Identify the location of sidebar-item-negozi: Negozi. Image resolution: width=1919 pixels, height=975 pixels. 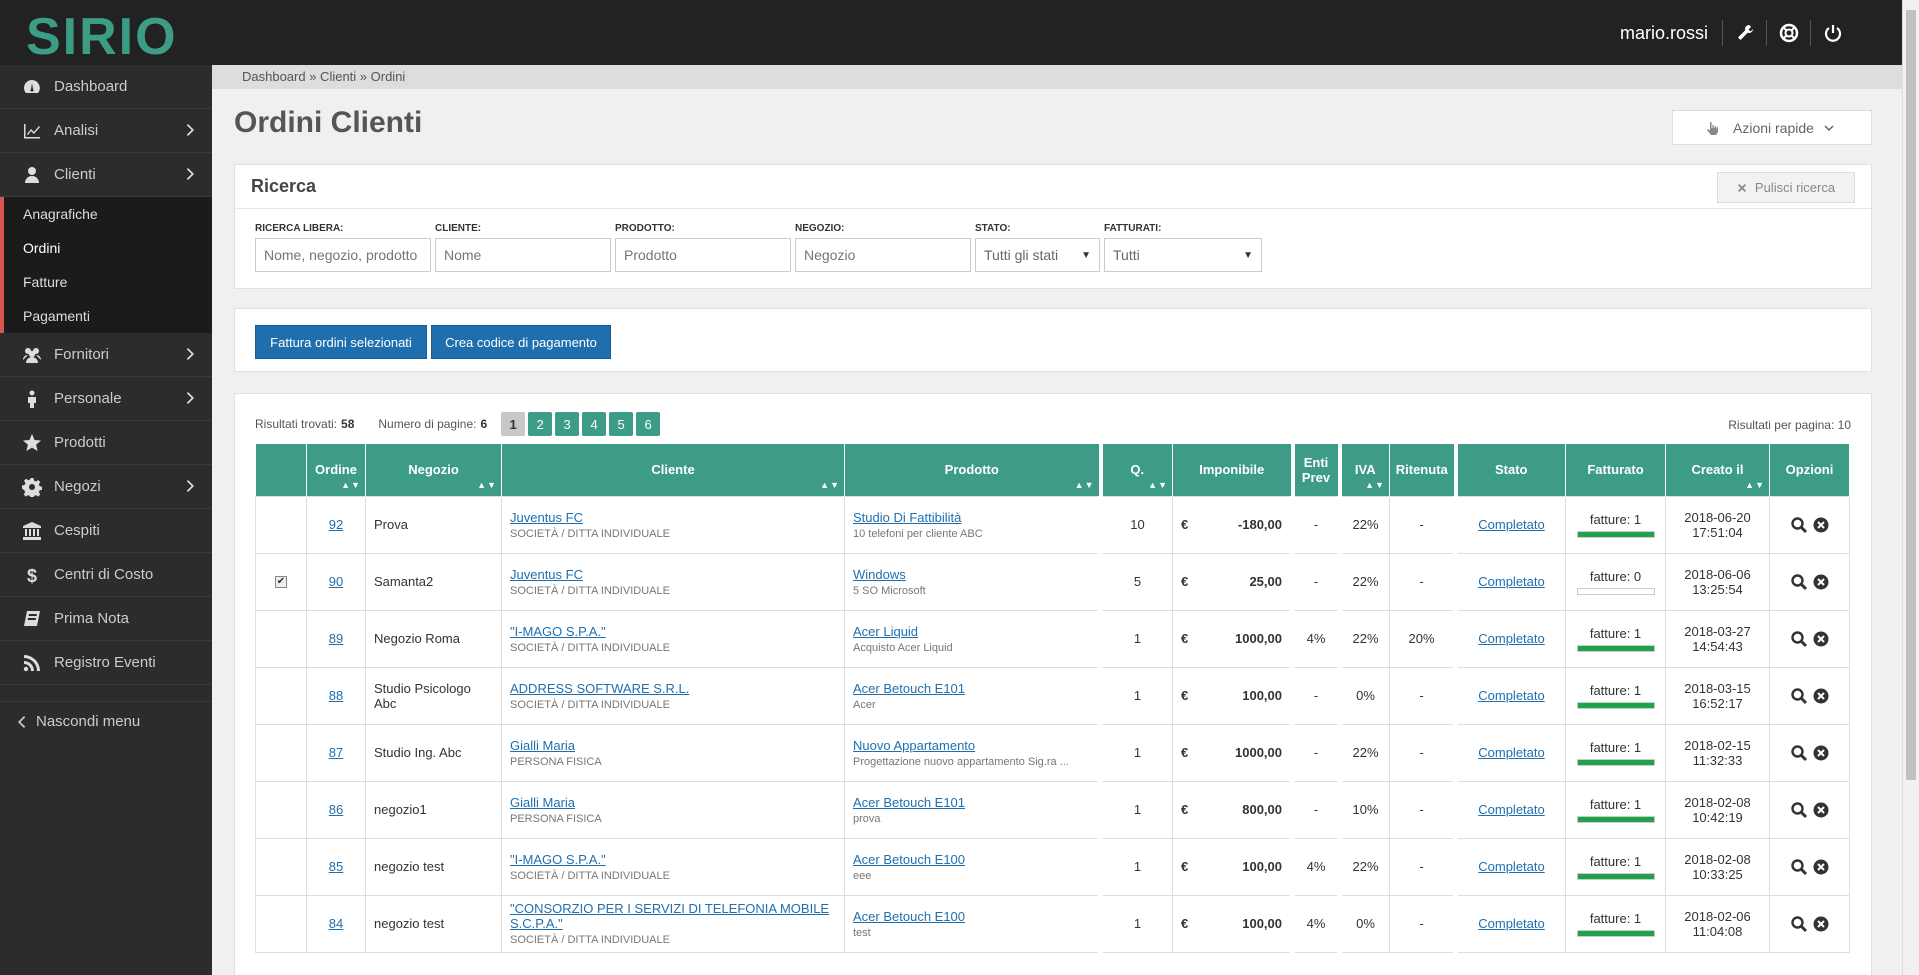
(106, 487).